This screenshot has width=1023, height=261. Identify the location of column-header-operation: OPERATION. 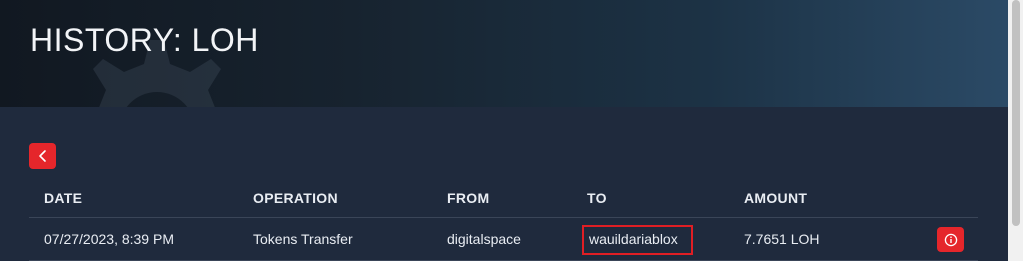
(295, 197).